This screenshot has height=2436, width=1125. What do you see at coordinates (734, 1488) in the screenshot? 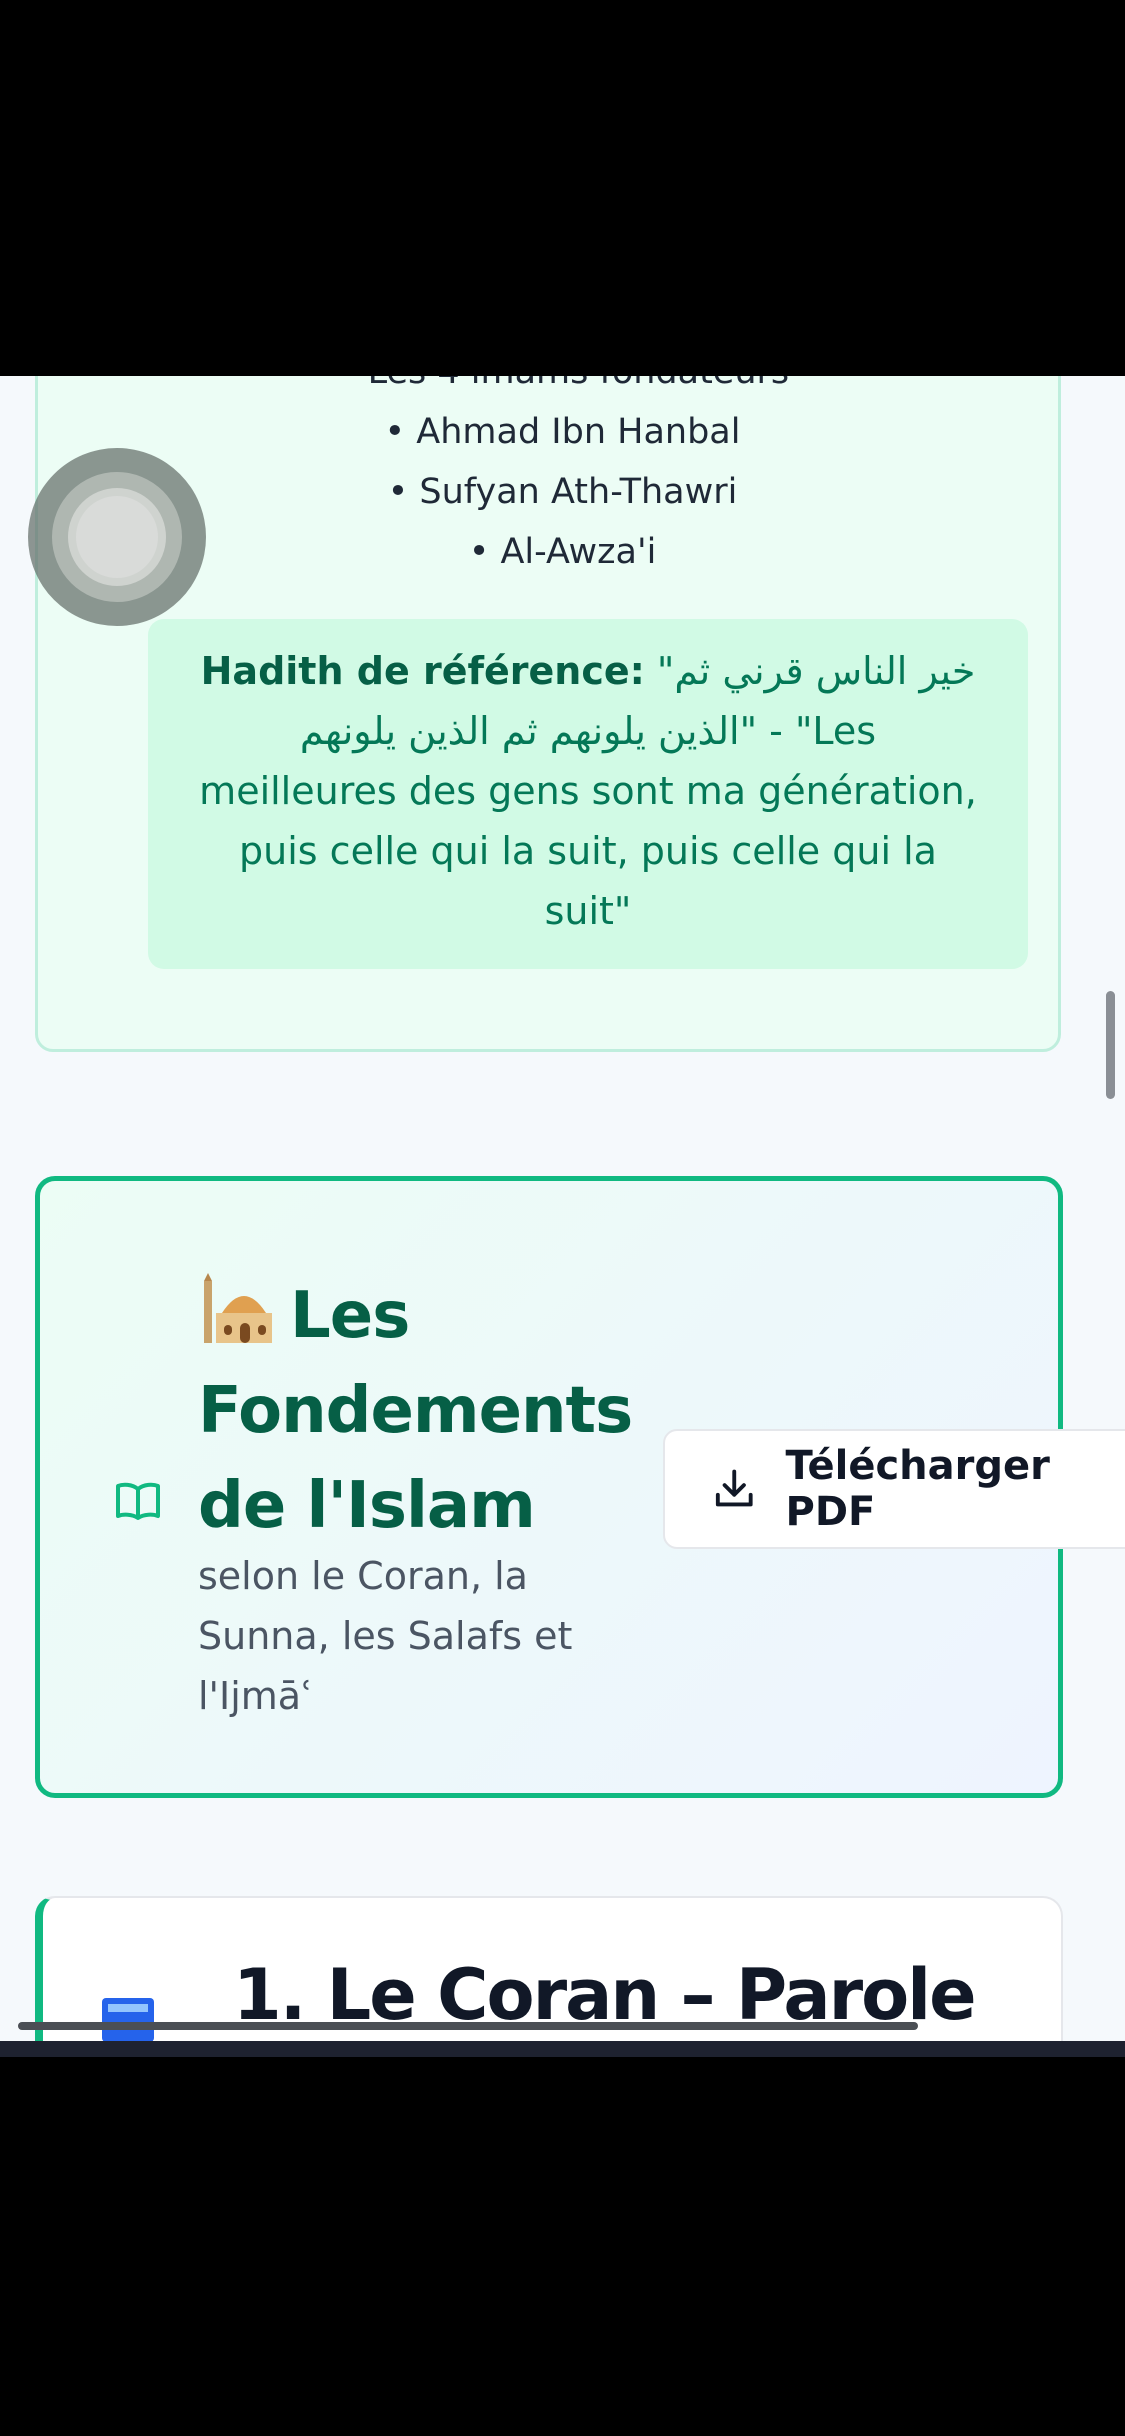
I see `download-icon` at bounding box center [734, 1488].